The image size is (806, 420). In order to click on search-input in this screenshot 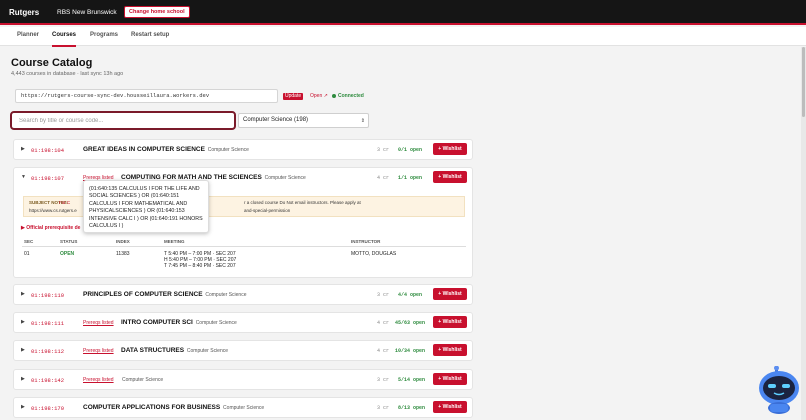, I will do `click(123, 120)`.